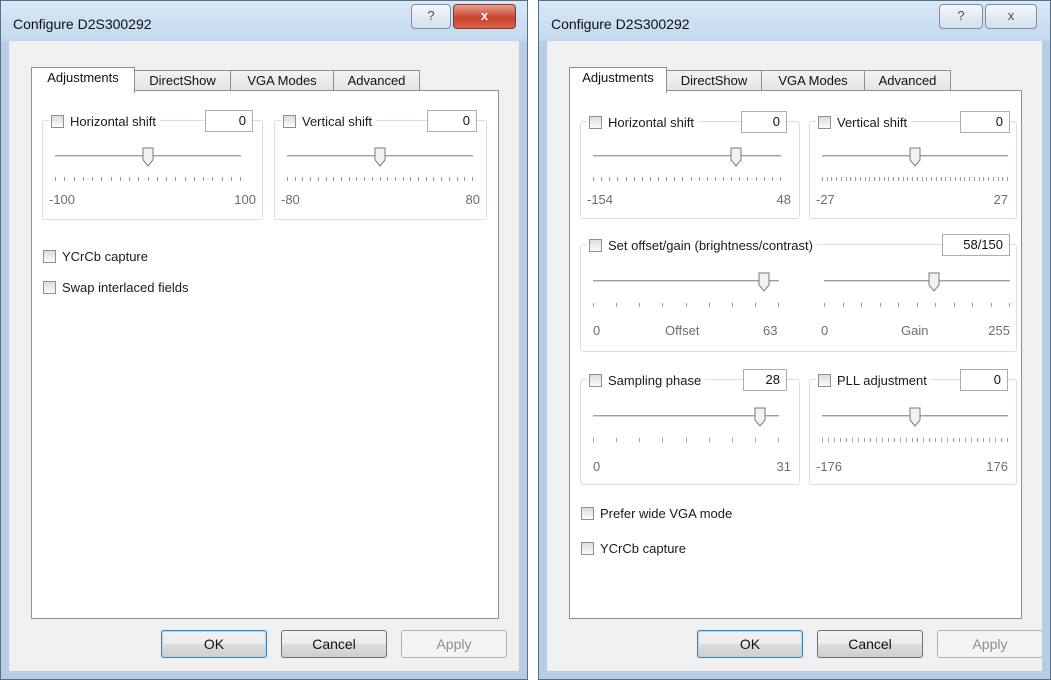 This screenshot has height=680, width=1051. Describe the element at coordinates (620, 24) in the screenshot. I see `right-window-title: Configure D2S300292` at that location.